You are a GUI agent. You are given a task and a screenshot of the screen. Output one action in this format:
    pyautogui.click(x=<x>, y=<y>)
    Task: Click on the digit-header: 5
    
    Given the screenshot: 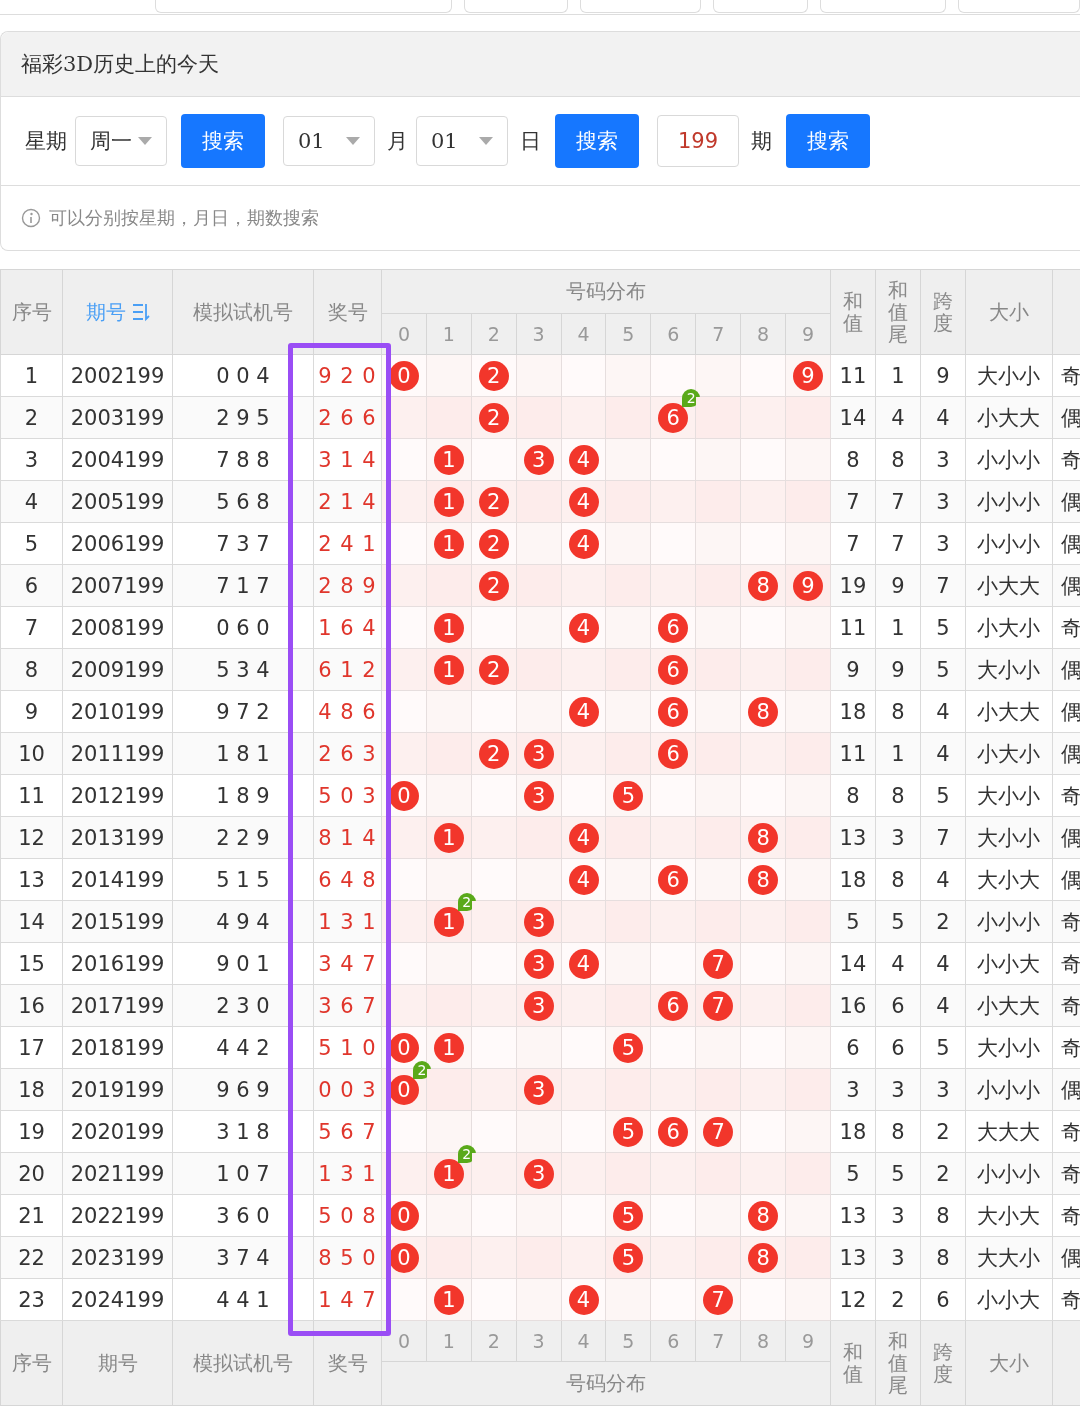 What is the action you would take?
    pyautogui.click(x=628, y=1341)
    